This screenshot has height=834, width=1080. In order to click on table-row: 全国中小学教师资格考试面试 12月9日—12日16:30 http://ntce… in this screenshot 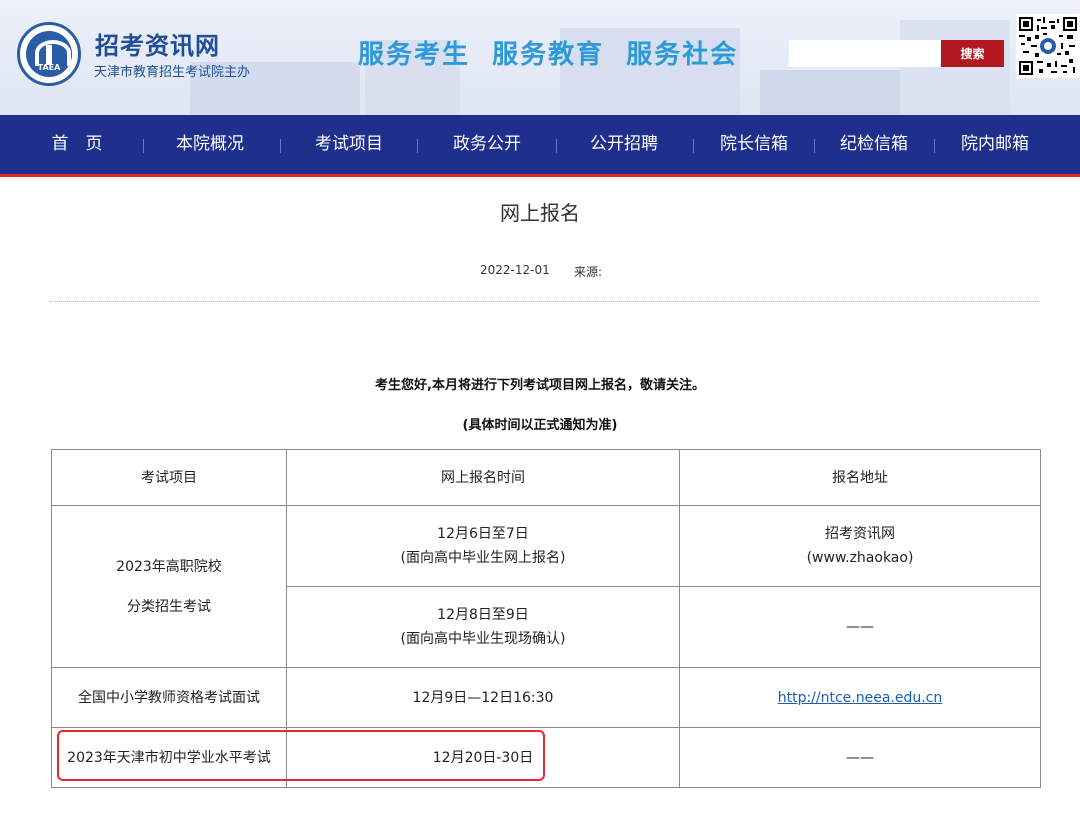, I will do `click(546, 697)`.